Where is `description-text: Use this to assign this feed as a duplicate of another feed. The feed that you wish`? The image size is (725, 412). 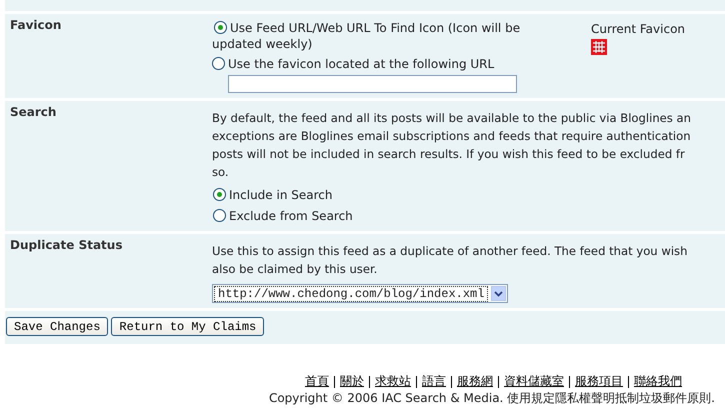 description-text: Use this to assign this feed as a duplicate of another feed. The feed that you wish is located at coordinates (450, 251).